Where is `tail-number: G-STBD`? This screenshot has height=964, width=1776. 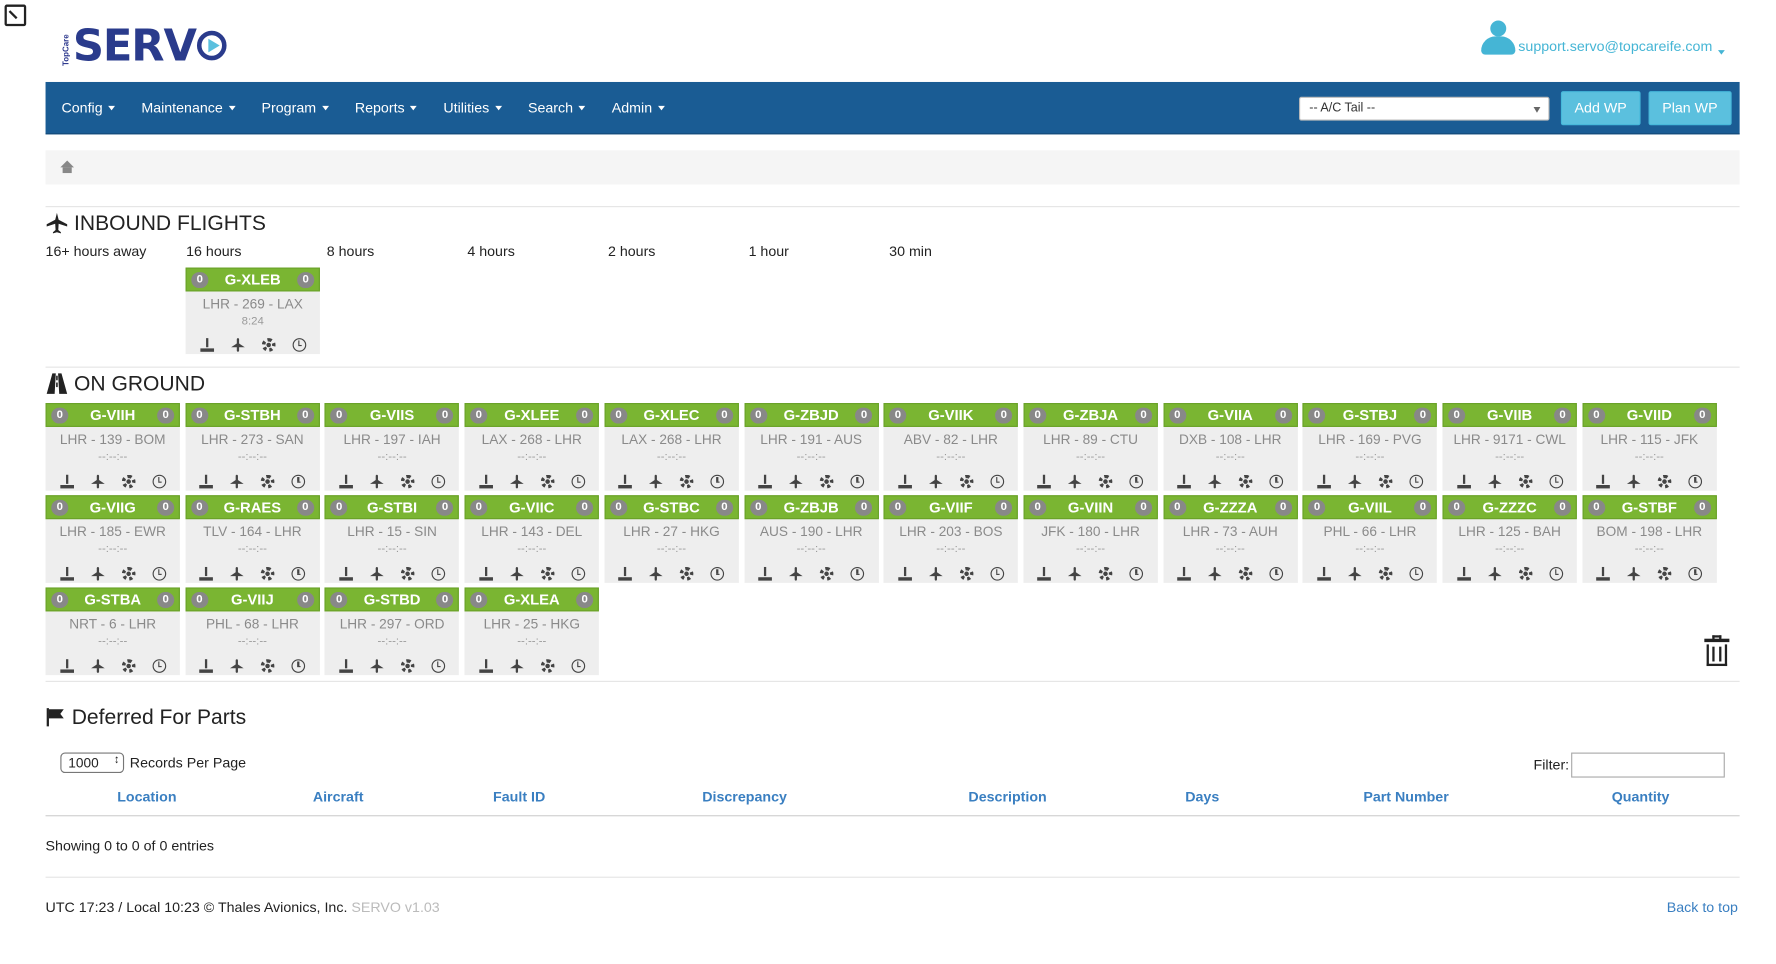 tail-number: G-STBD is located at coordinates (392, 599).